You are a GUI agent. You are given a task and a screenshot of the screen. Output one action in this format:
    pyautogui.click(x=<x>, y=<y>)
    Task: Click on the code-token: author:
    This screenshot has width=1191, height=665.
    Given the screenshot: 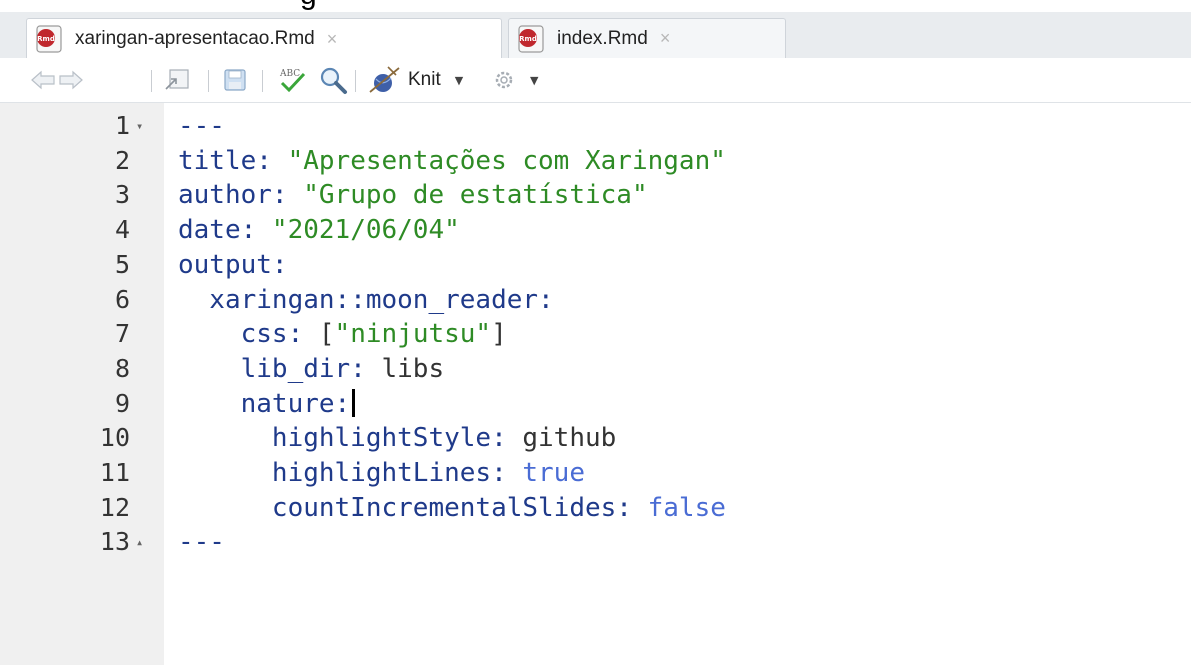 What is the action you would take?
    pyautogui.click(x=241, y=195)
    